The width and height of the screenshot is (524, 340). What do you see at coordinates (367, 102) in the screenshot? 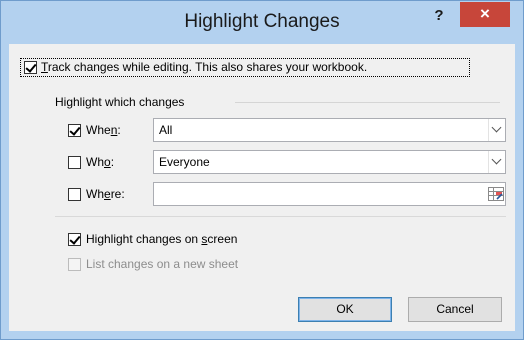
I see `group-divider` at bounding box center [367, 102].